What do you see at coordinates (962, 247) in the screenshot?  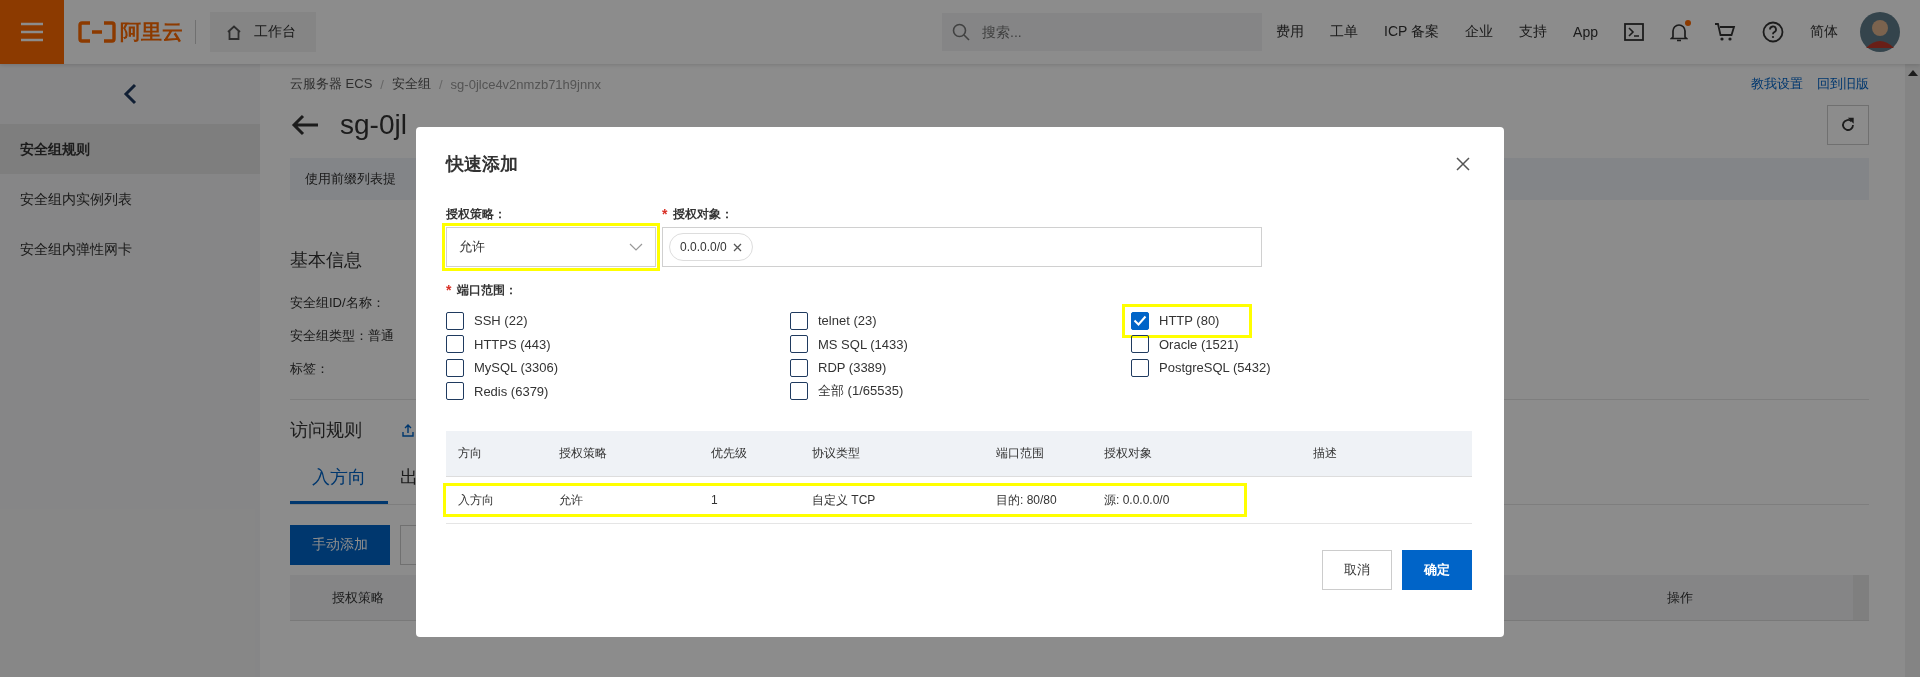 I see `target-field: 0.0.0.0/0` at bounding box center [962, 247].